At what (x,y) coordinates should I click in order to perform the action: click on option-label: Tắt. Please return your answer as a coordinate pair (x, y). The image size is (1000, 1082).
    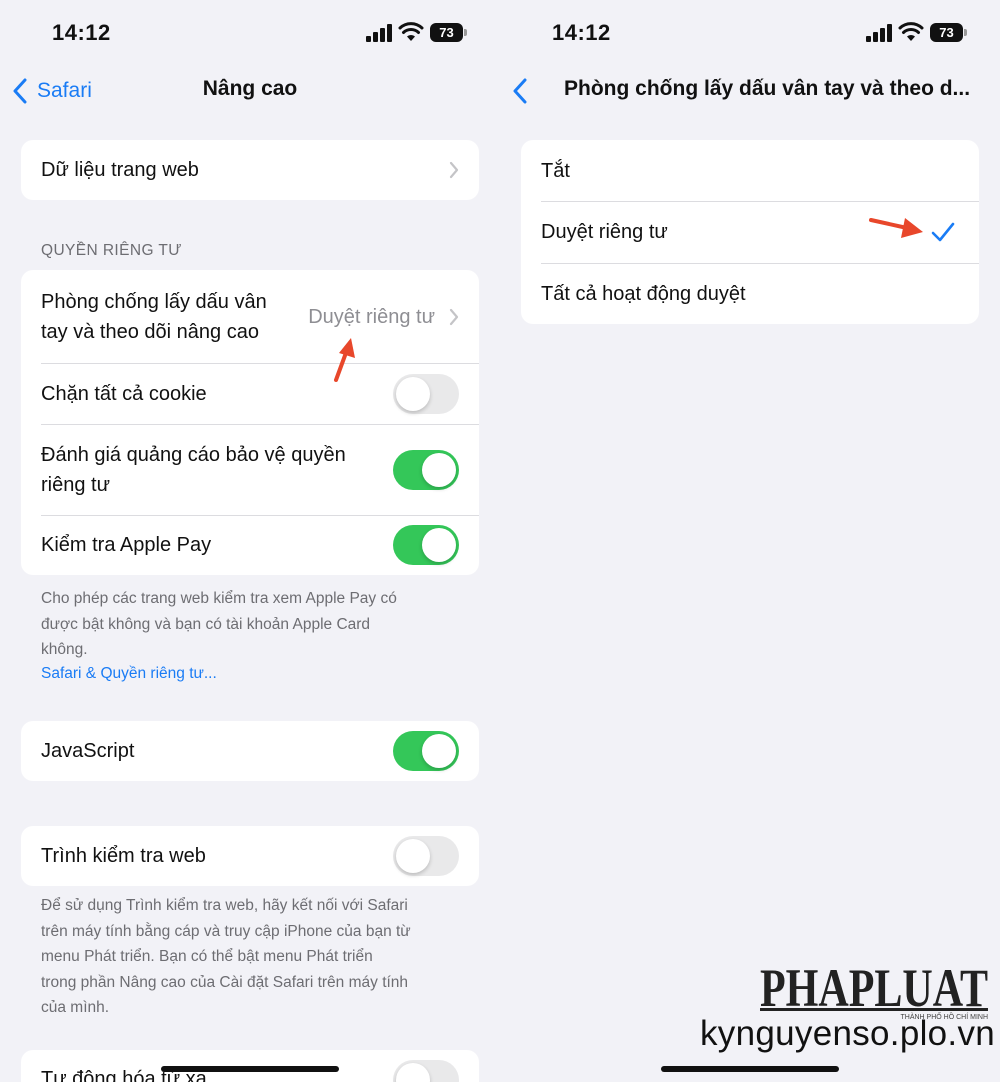
    Looking at the image, I should click on (555, 170).